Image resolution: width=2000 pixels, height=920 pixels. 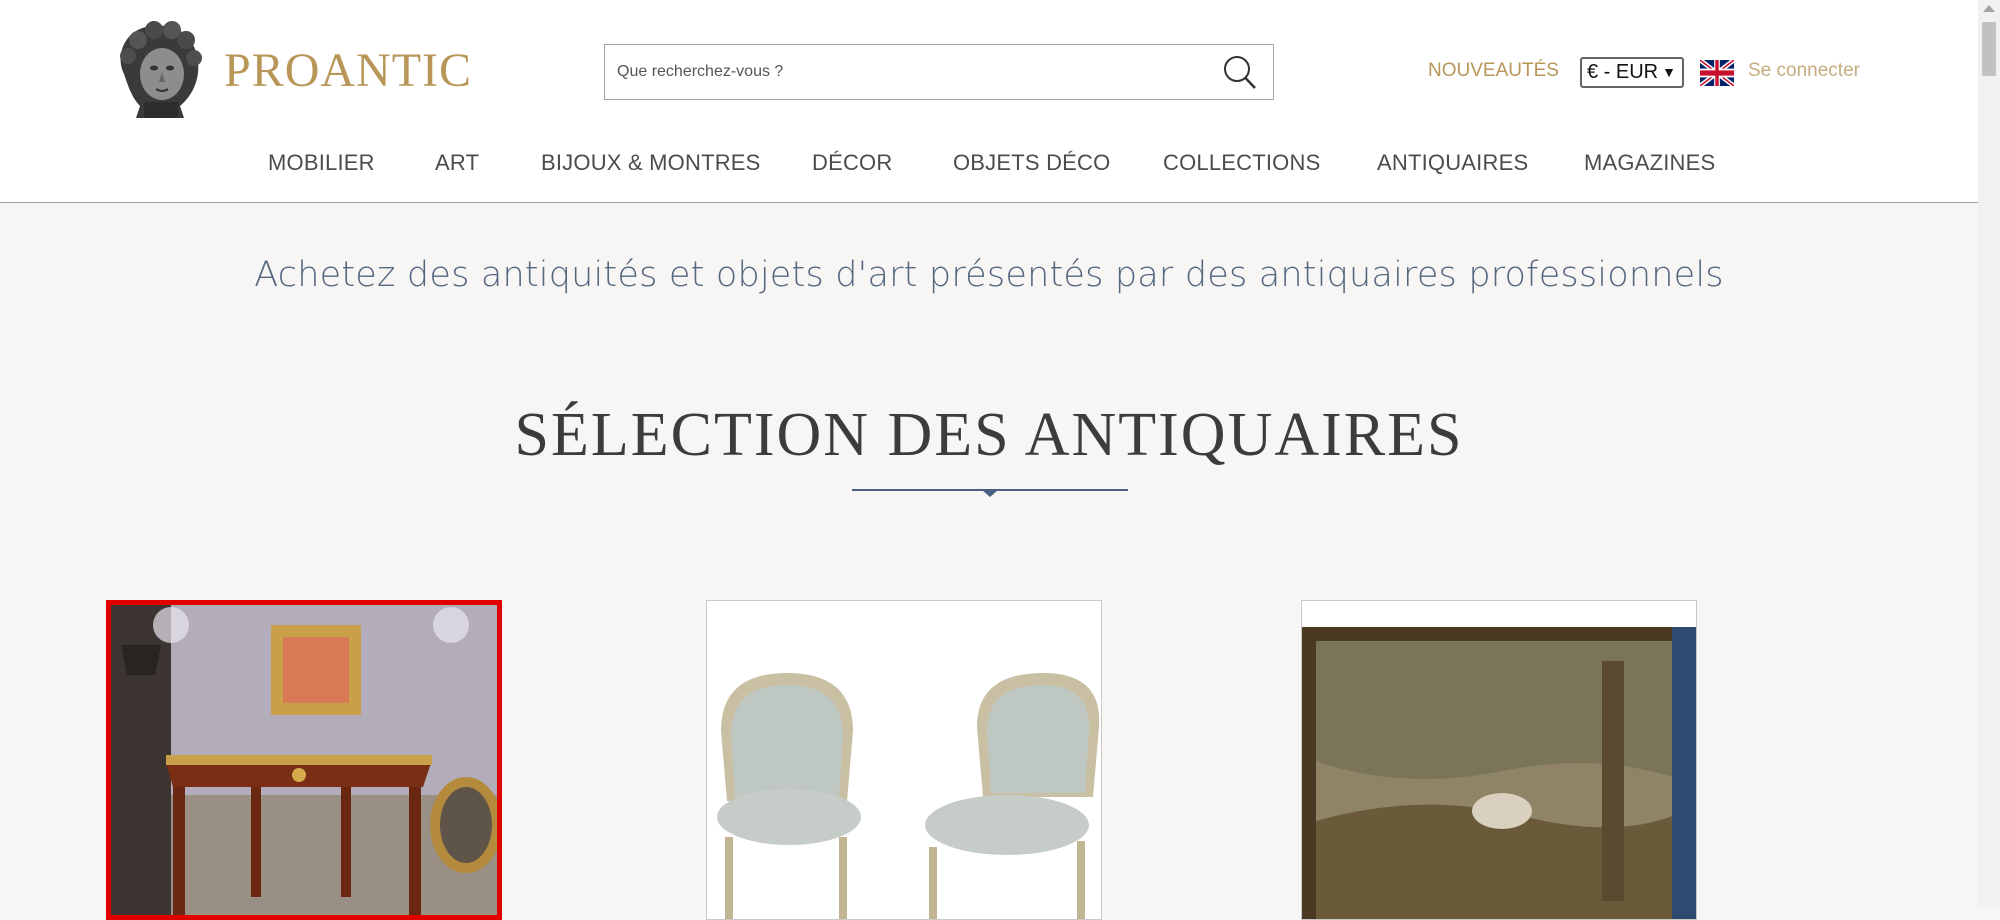 I want to click on nav-item-art: ART, so click(x=457, y=163).